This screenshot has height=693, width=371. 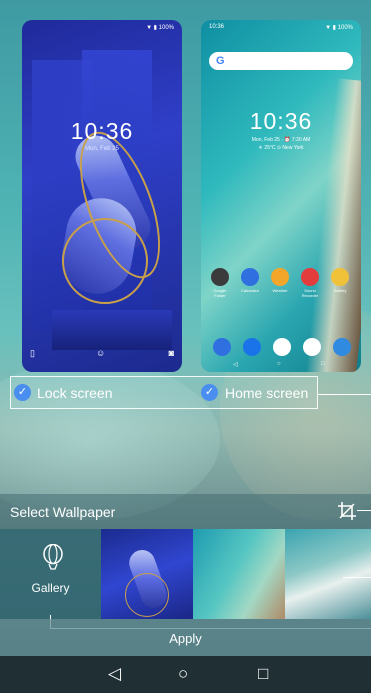 I want to click on camera-icon: ◙, so click(x=171, y=353).